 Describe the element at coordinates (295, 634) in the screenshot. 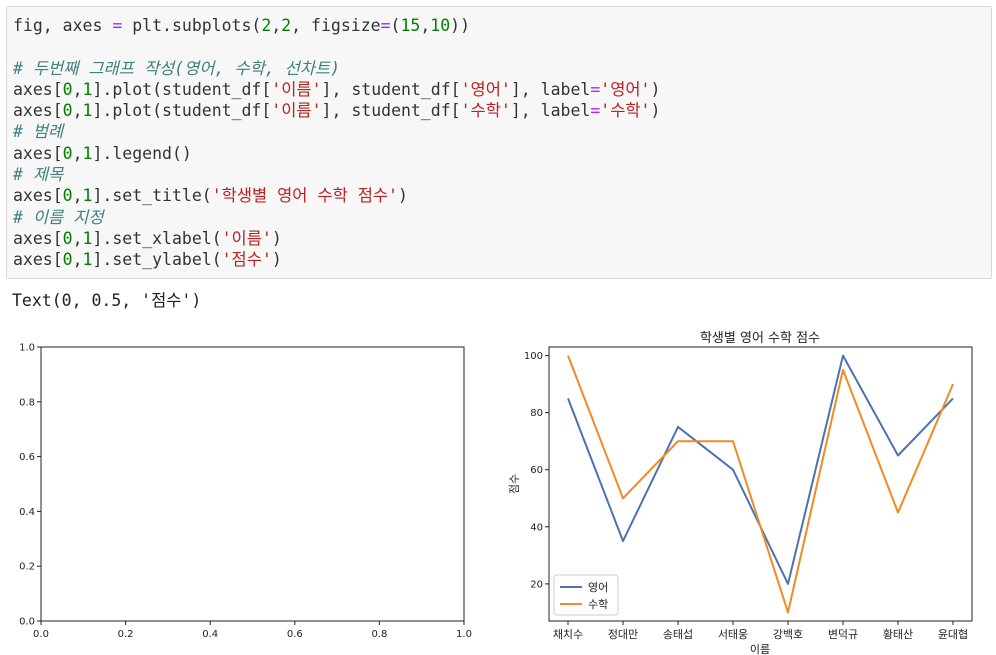

I see `x-tick-label: 0.6` at that location.